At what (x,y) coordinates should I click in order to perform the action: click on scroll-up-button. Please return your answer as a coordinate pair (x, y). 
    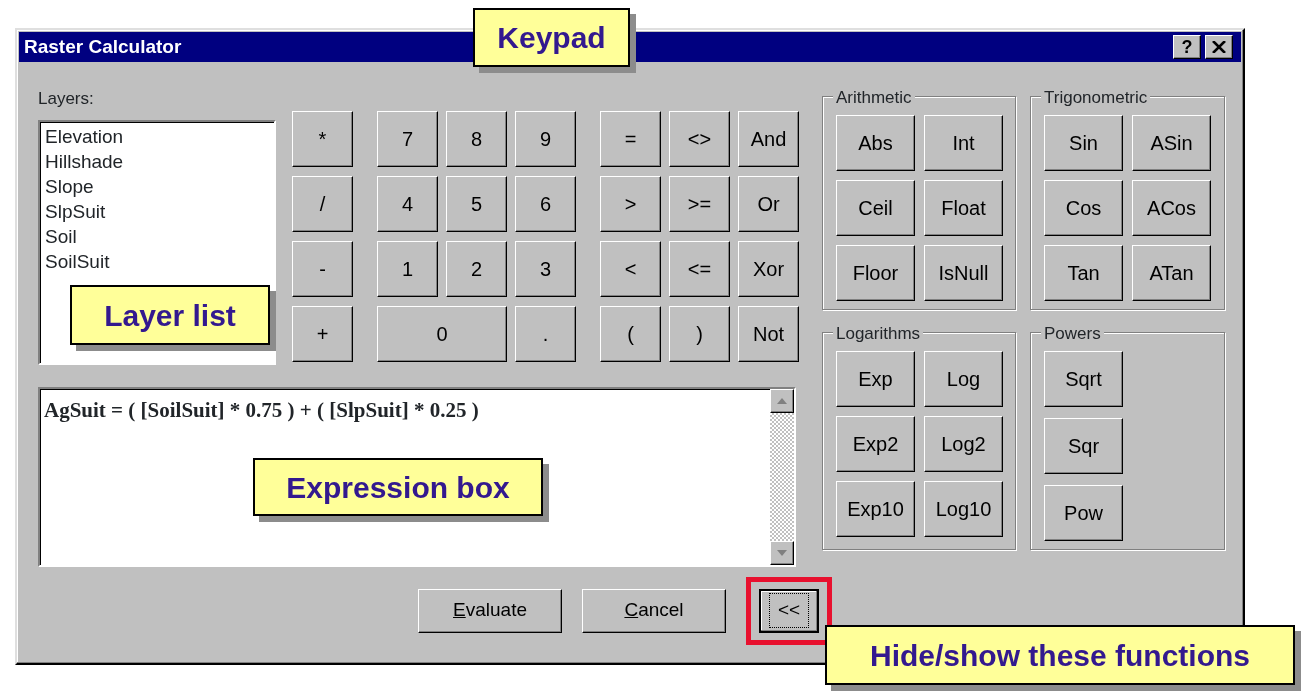
    Looking at the image, I should click on (782, 400).